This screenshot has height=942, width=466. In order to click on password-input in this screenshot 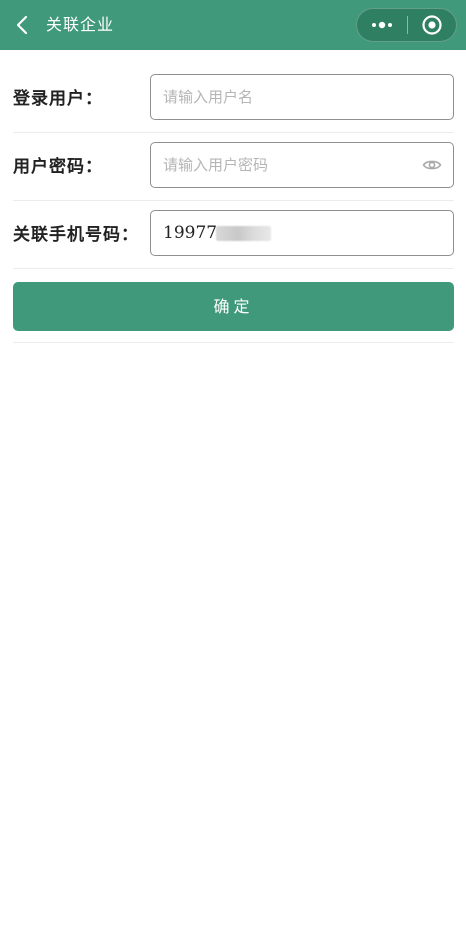, I will do `click(288, 165)`.